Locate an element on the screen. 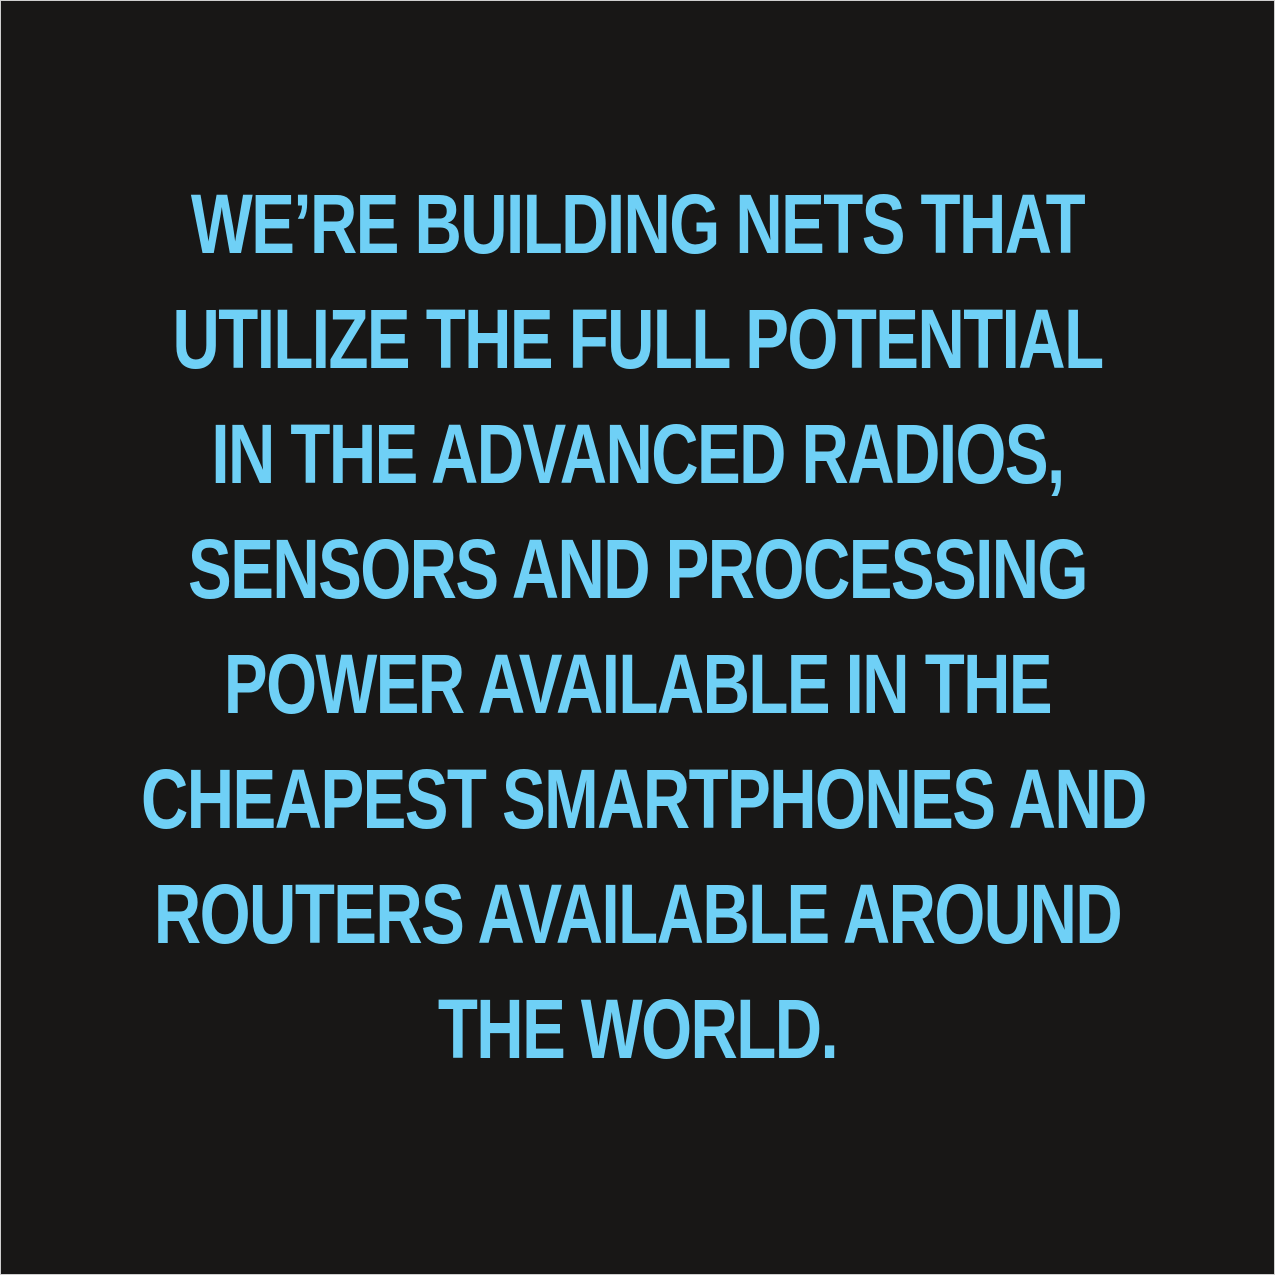  quote-line: ROUTERS AVAILABLE AROUND is located at coordinates (638, 914).